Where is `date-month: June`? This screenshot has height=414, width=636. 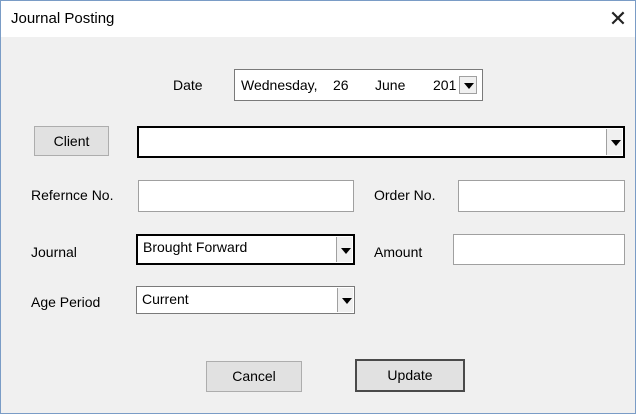
date-month: June is located at coordinates (390, 85).